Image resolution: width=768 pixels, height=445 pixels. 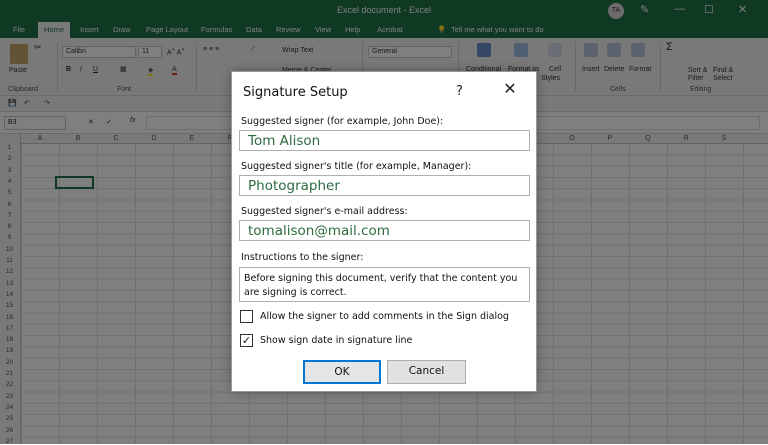 I want to click on signer-title-input: Photographer, so click(x=384, y=185).